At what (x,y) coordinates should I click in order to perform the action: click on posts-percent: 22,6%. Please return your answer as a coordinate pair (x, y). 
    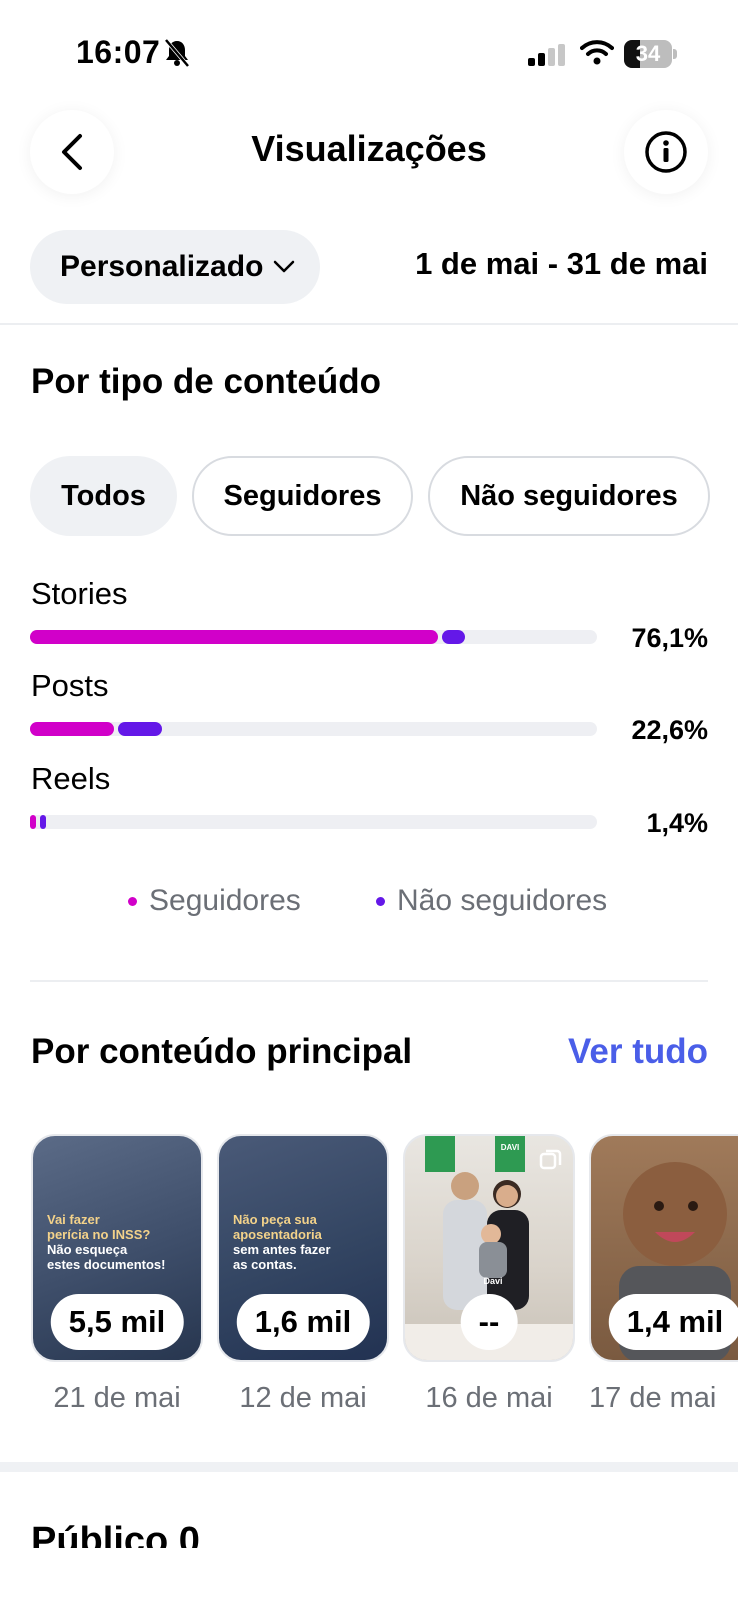
    Looking at the image, I should click on (669, 730).